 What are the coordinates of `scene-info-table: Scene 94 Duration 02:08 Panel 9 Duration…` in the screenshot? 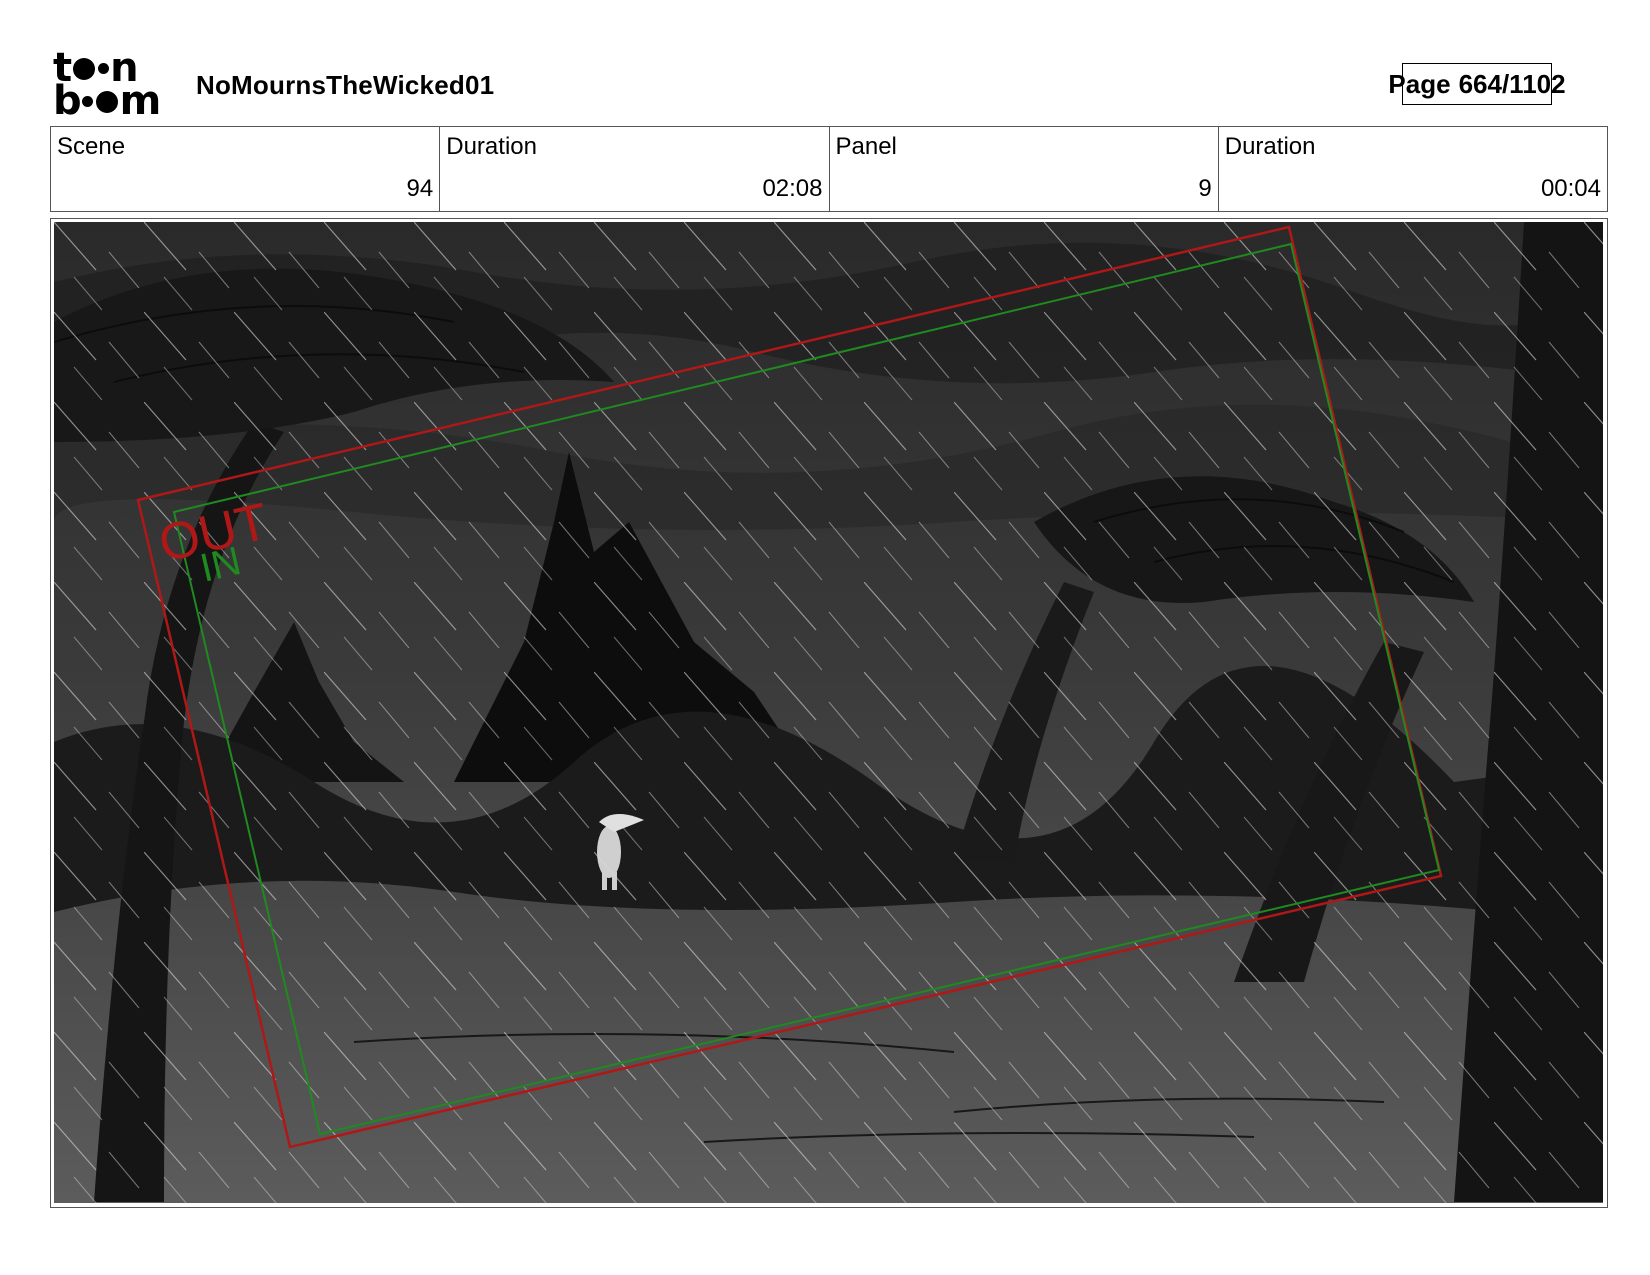 It's located at (829, 169).